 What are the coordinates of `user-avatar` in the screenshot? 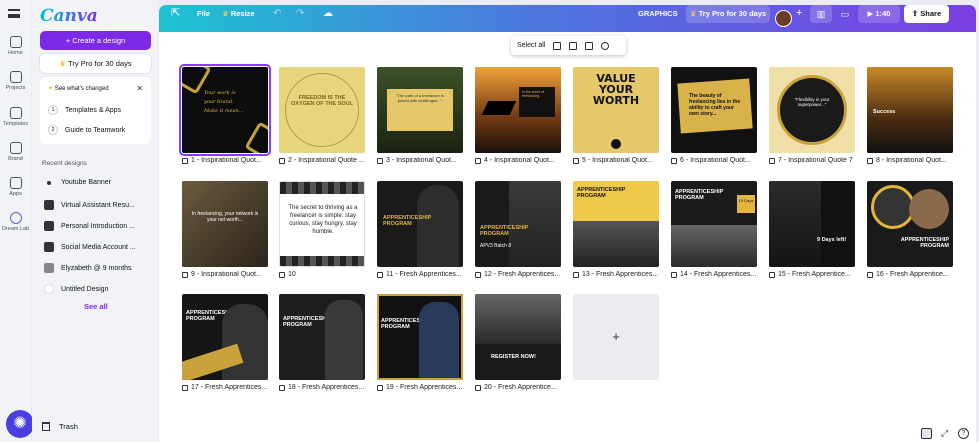 It's located at (783, 18).